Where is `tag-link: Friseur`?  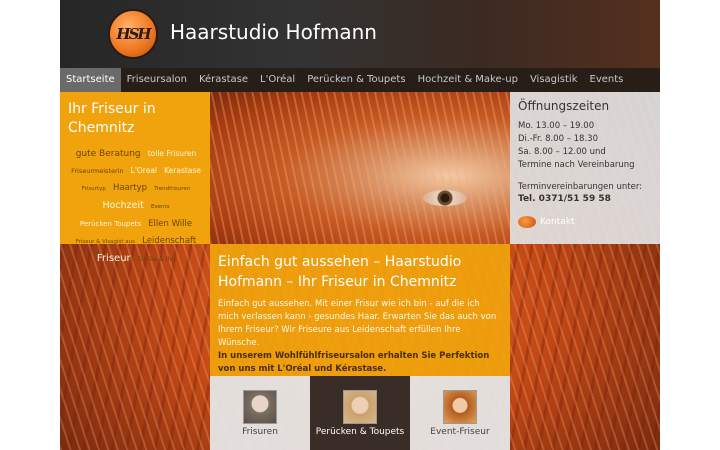 tag-link: Friseur is located at coordinates (114, 258).